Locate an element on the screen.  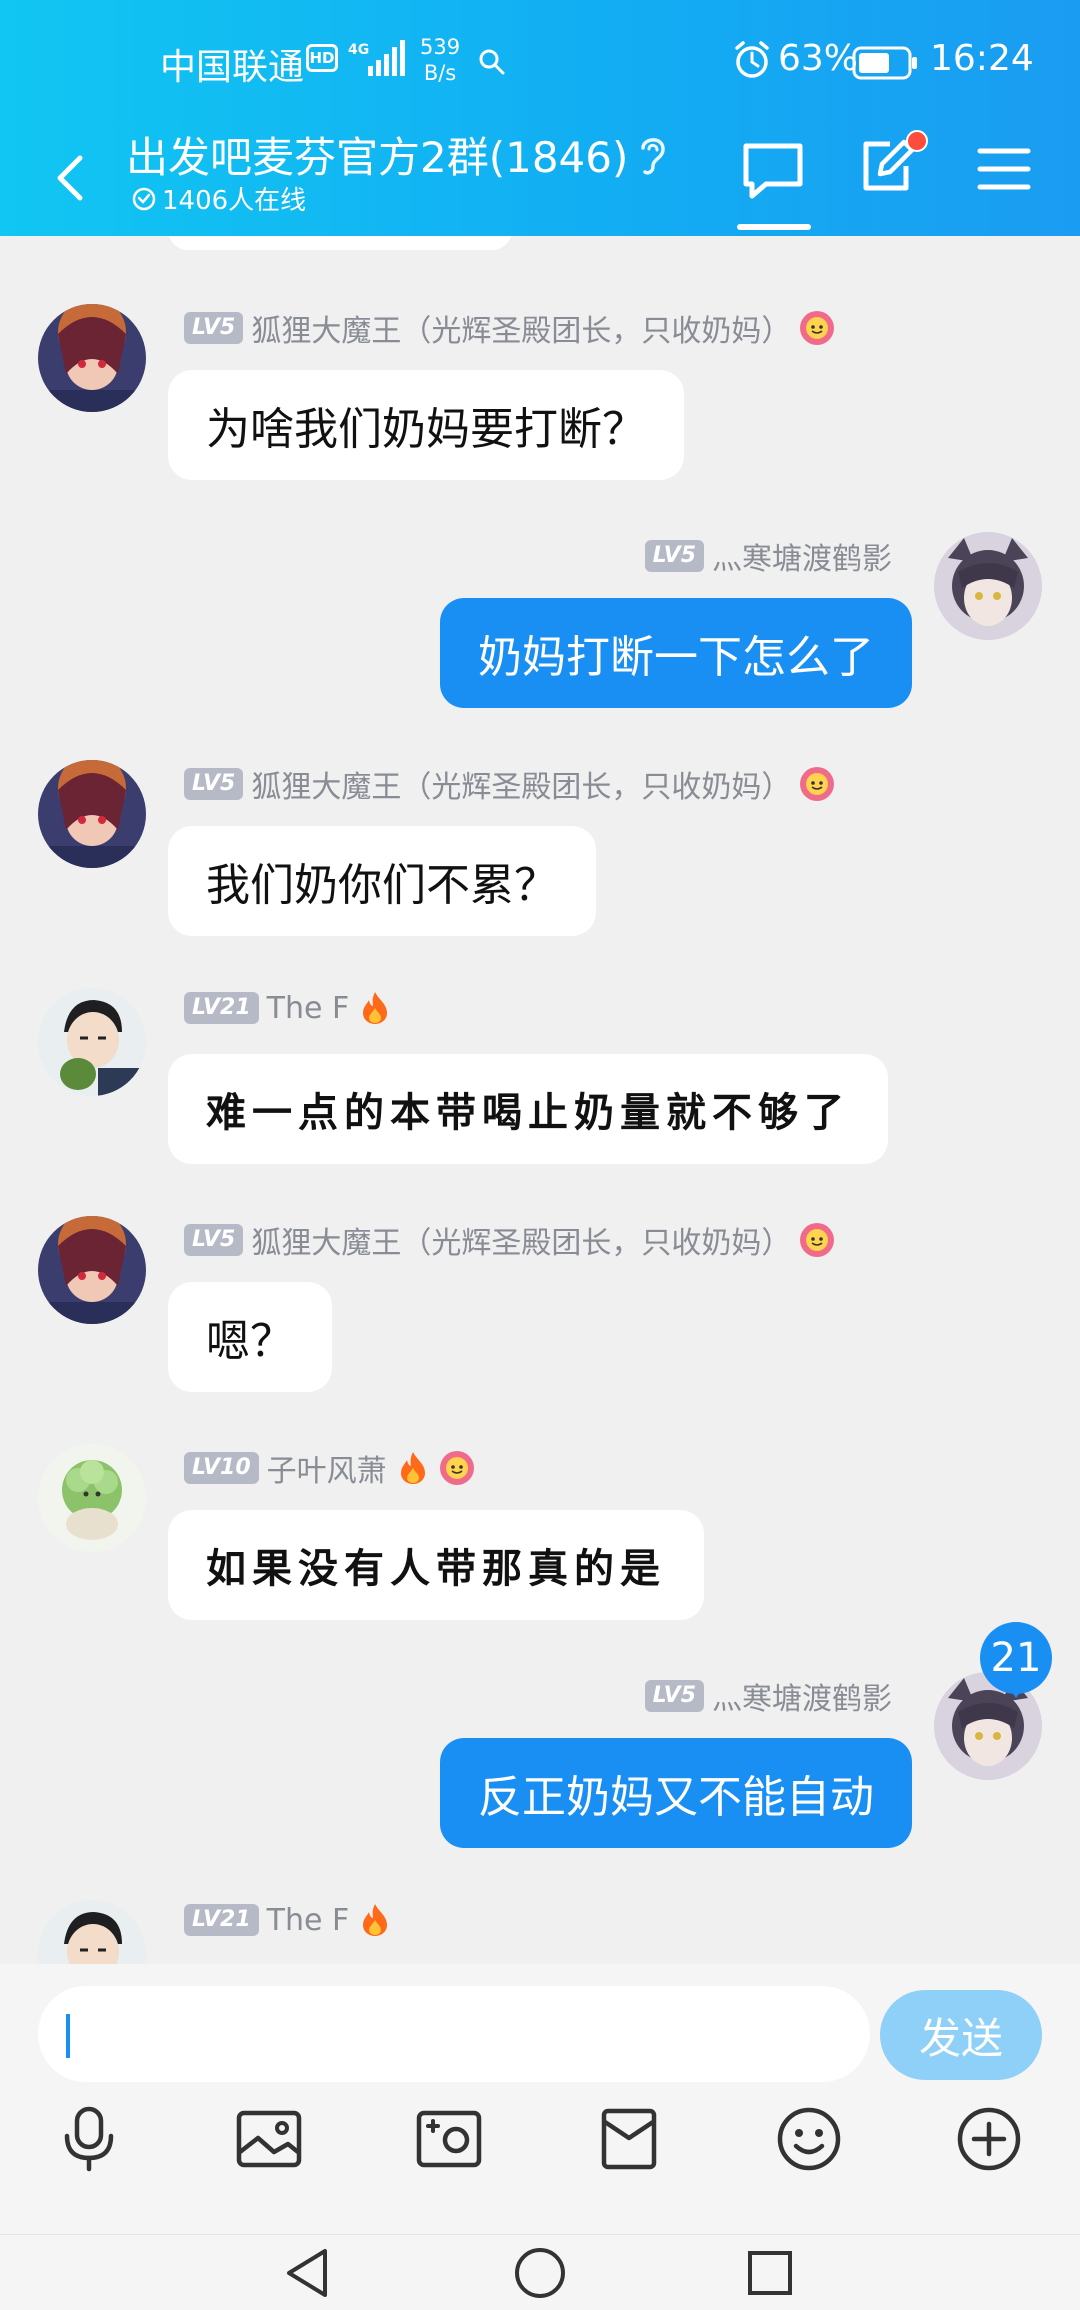
plus-icon is located at coordinates (989, 2139).